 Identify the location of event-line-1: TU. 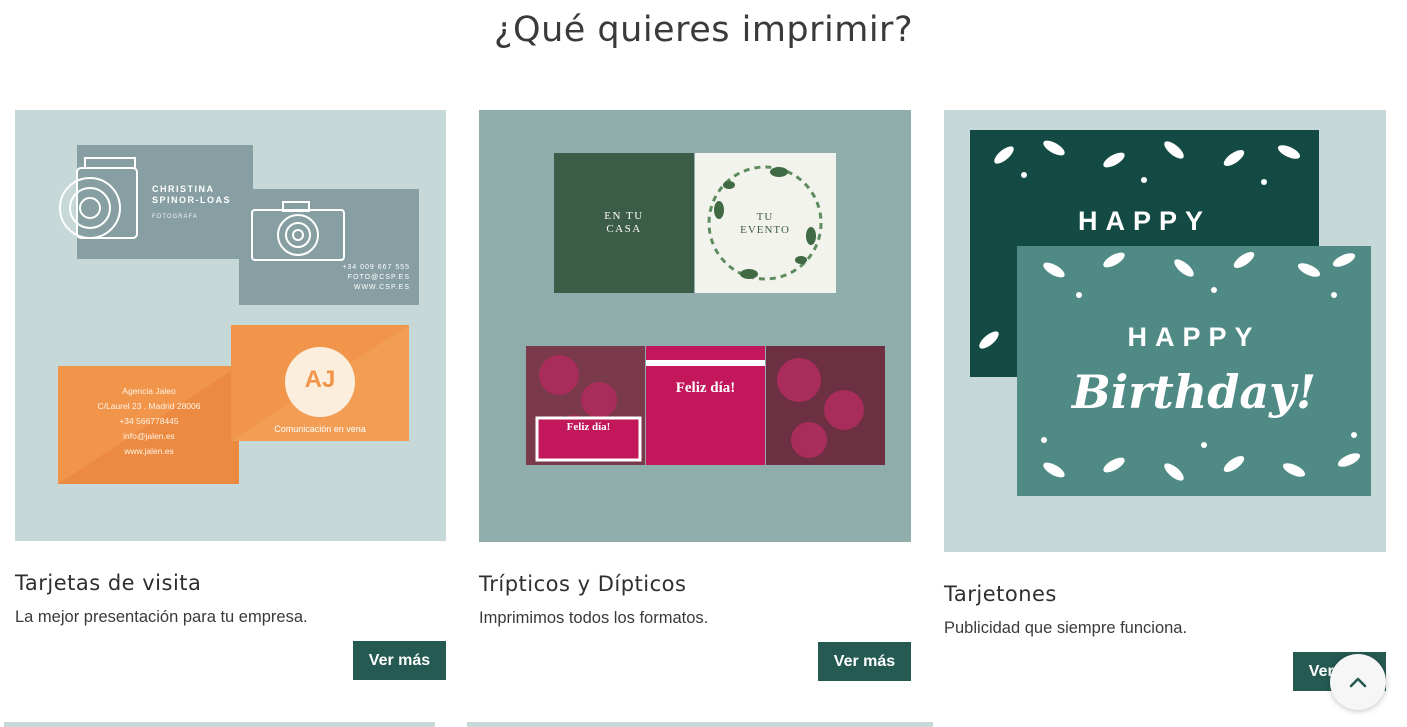
(765, 217).